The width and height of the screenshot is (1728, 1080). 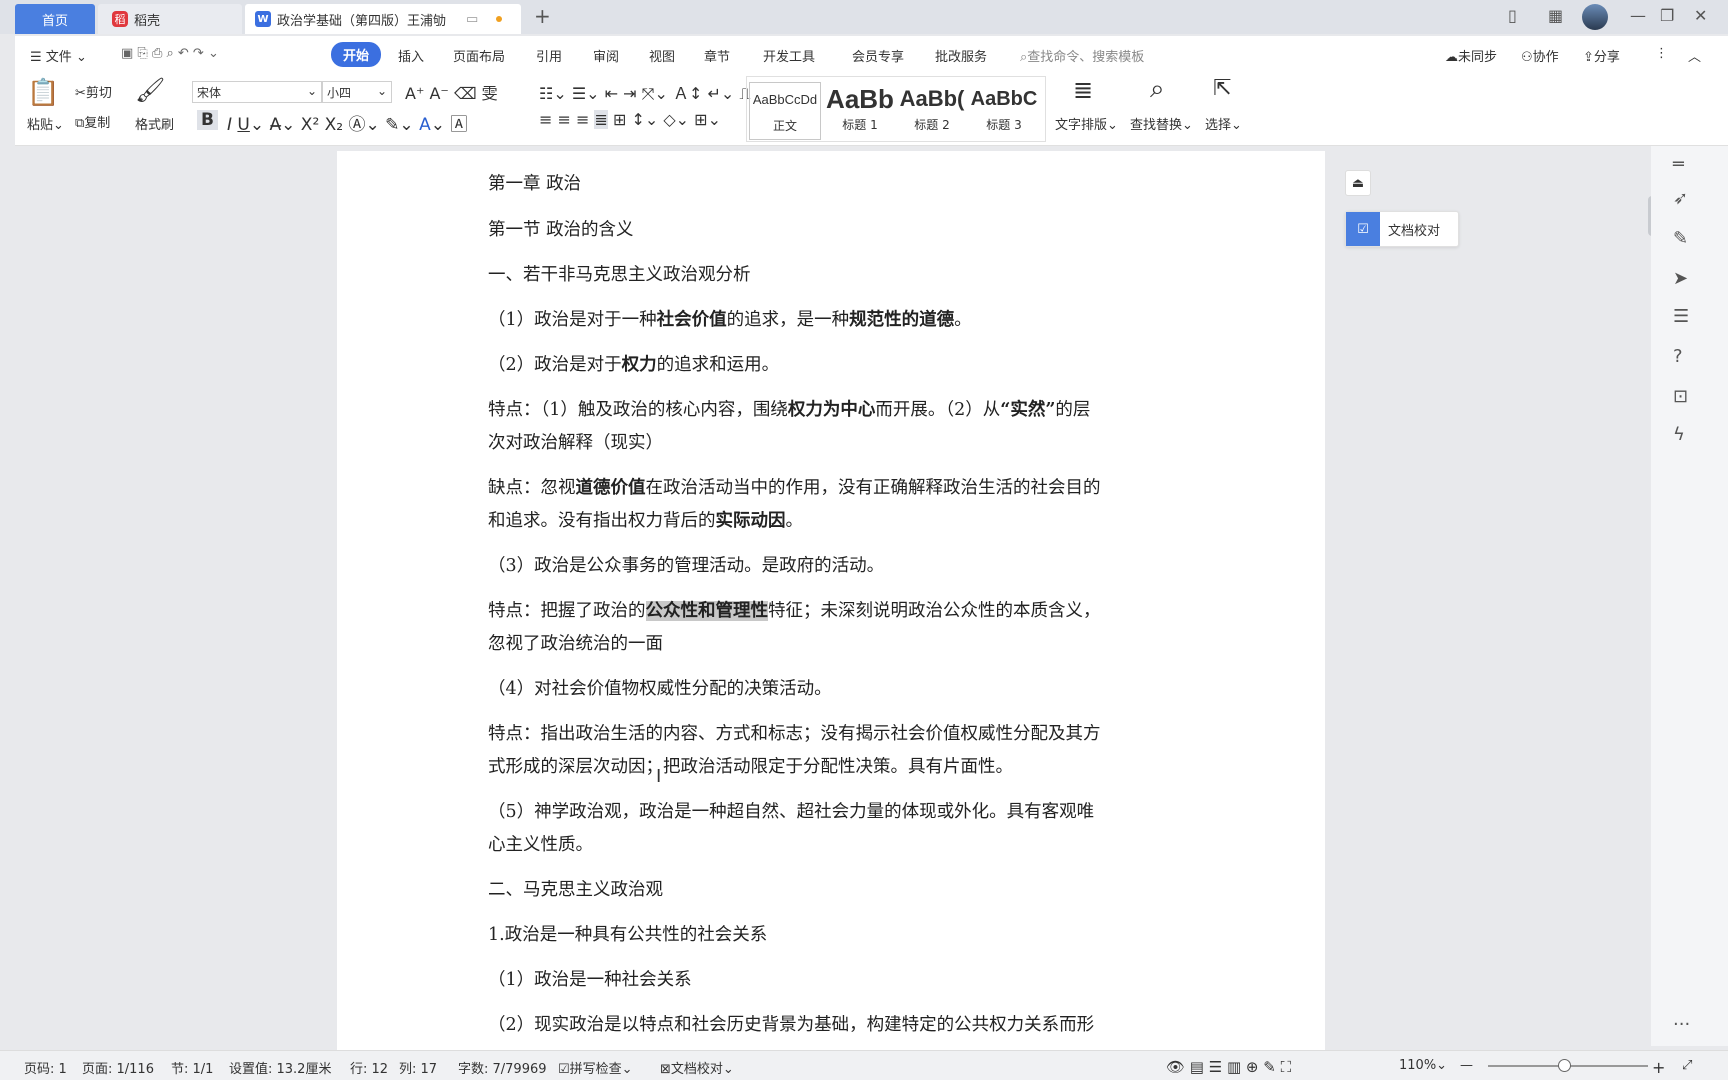 What do you see at coordinates (93, 91) in the screenshot?
I see `cut-button: ✂剪切` at bounding box center [93, 91].